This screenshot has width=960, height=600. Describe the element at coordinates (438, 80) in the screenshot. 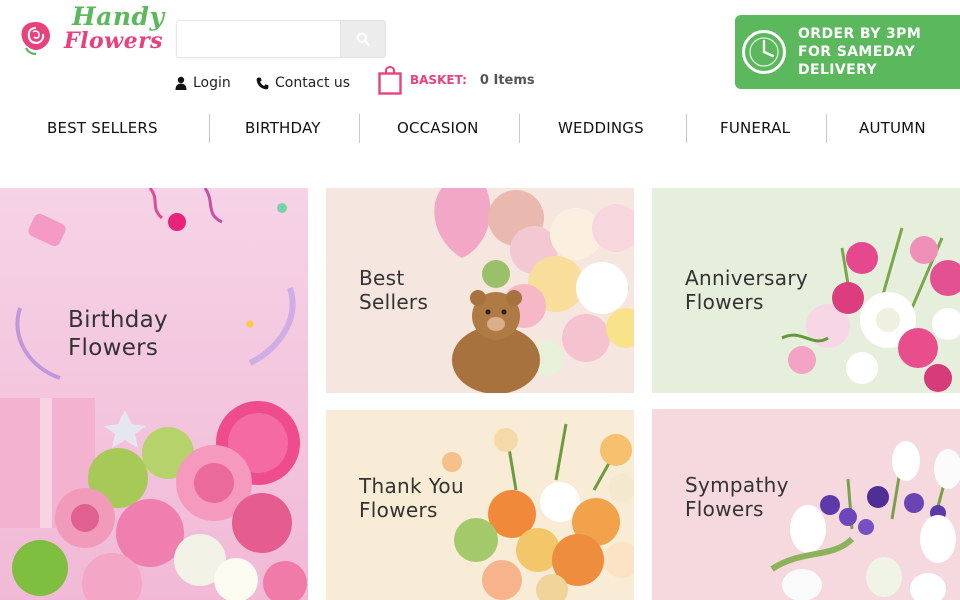

I see `basket-label: BASKET:` at that location.